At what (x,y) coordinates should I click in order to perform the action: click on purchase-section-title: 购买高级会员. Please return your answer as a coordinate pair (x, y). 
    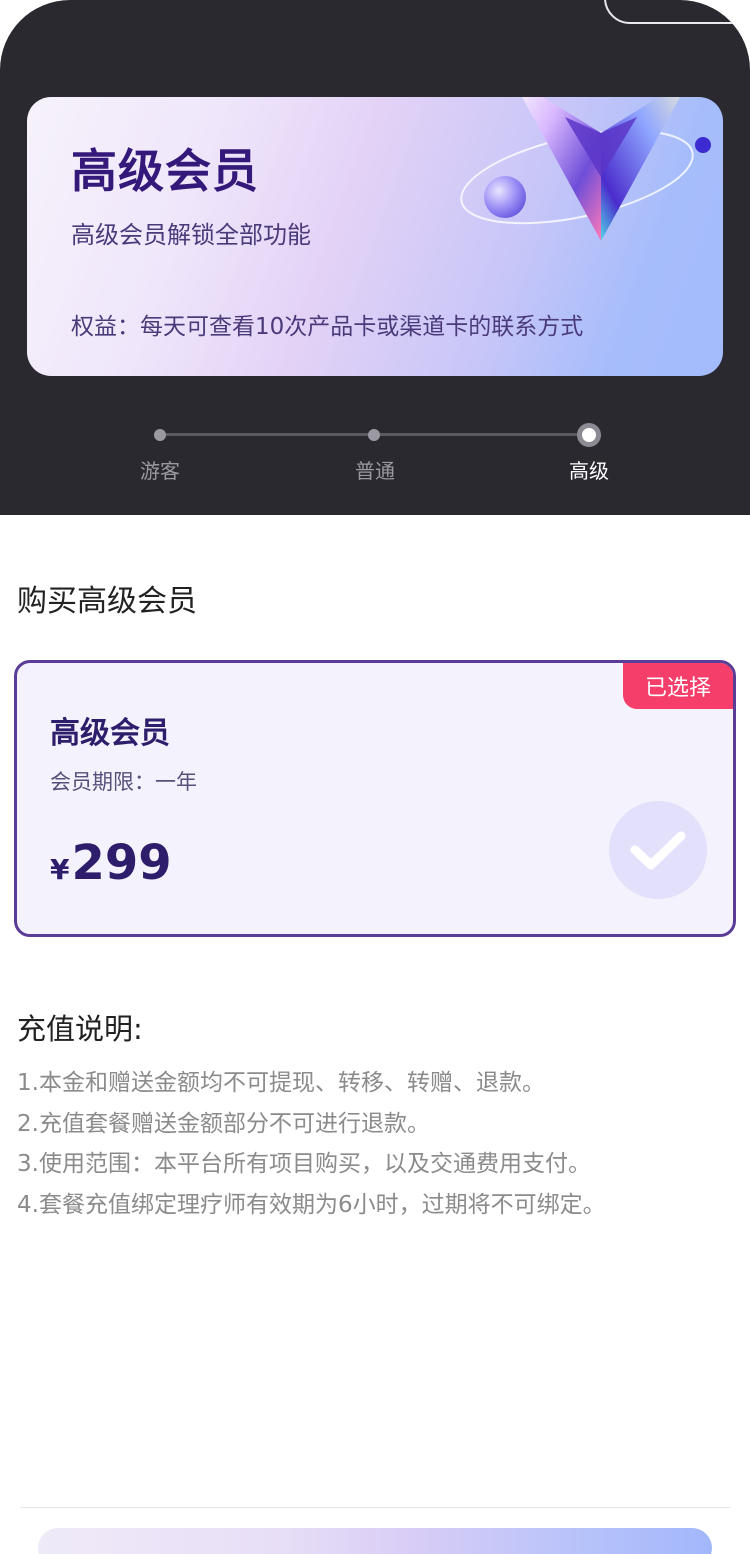
    Looking at the image, I should click on (107, 601).